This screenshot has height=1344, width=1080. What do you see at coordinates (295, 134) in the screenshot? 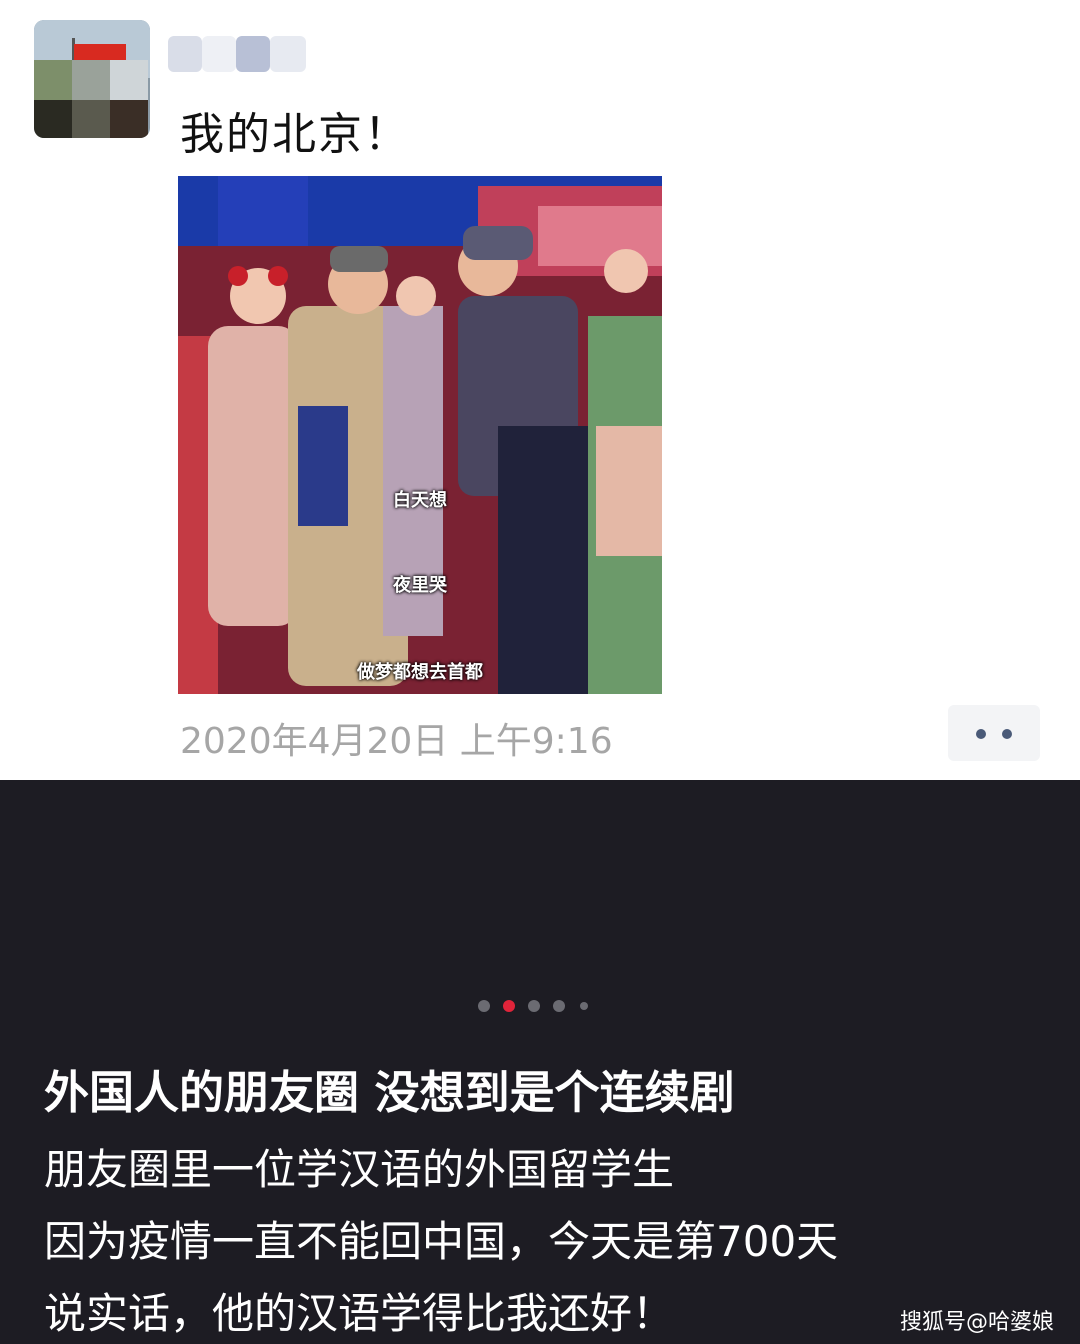
I see `post-text: 我的北京！` at bounding box center [295, 134].